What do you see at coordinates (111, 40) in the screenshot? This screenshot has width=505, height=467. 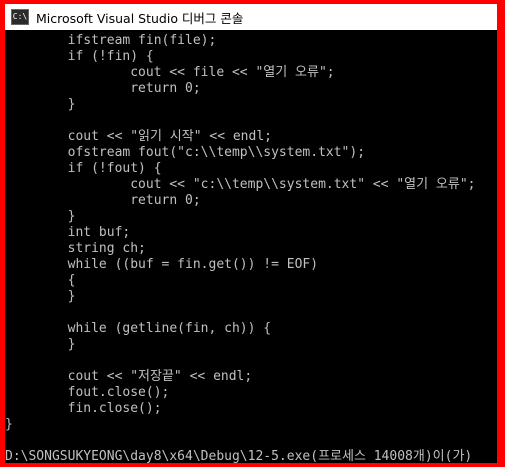 I see `console-line: ifstream fin(file);` at bounding box center [111, 40].